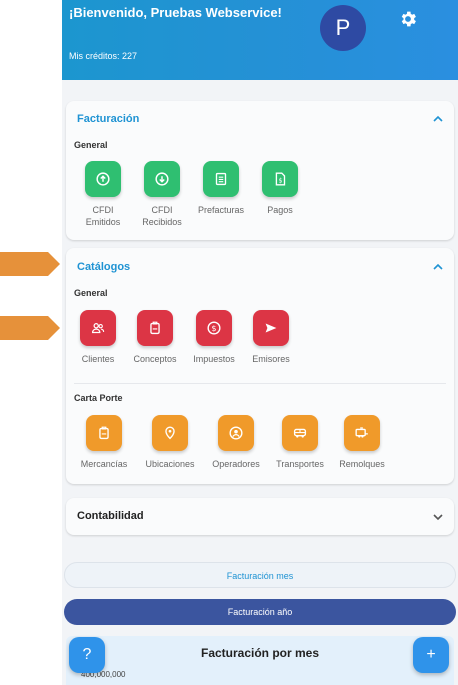 This screenshot has height=685, width=458. I want to click on chevron-down-icon, so click(438, 517).